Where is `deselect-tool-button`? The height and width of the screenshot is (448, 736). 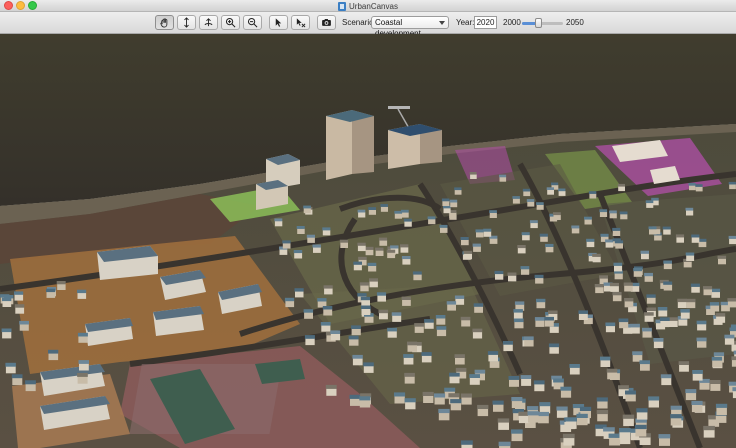 deselect-tool-button is located at coordinates (300, 22).